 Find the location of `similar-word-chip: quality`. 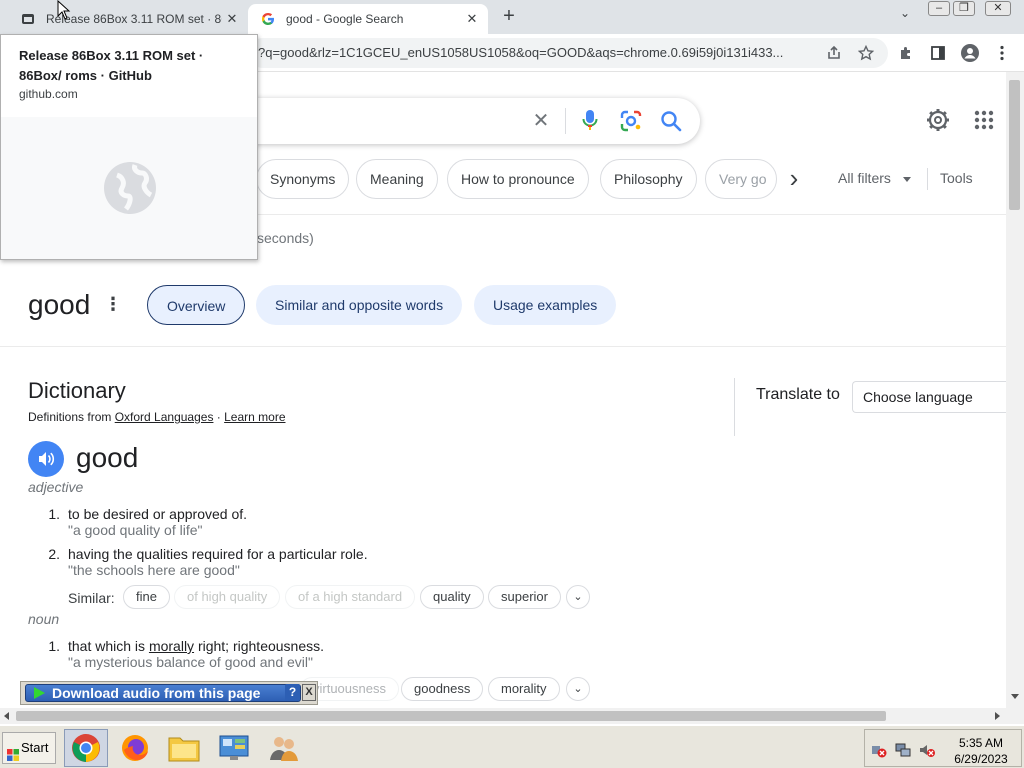

similar-word-chip: quality is located at coordinates (452, 597).